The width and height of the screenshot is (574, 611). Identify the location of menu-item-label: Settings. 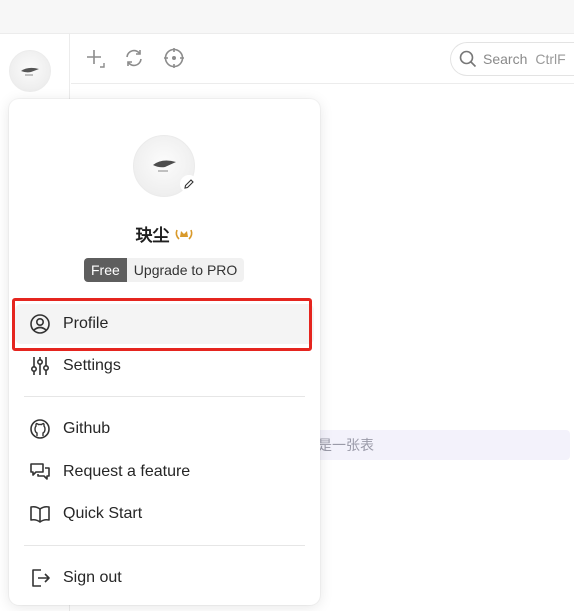
(92, 365).